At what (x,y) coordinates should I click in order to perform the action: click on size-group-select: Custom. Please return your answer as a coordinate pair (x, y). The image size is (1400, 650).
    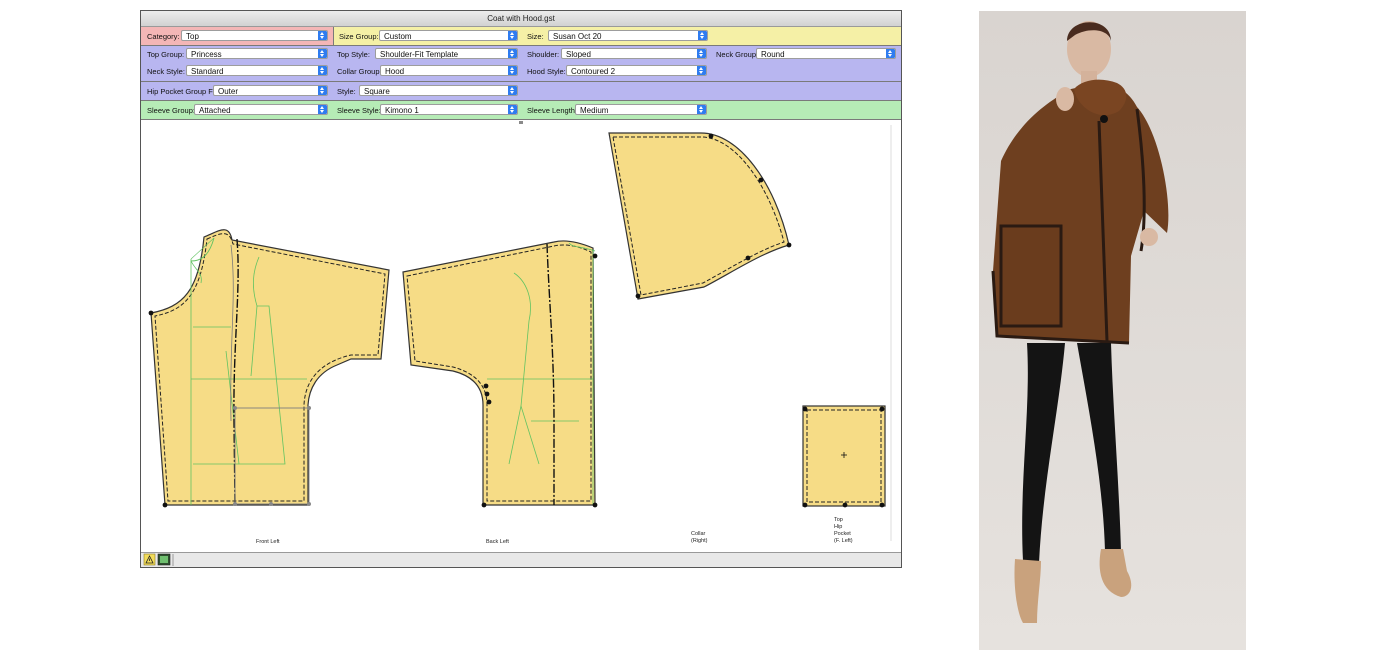
    Looking at the image, I should click on (448, 35).